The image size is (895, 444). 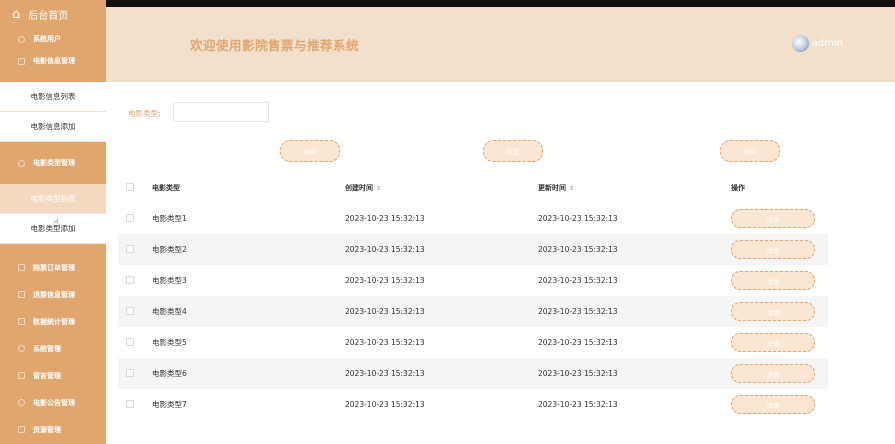 What do you see at coordinates (53, 199) in the screenshot?
I see `sidebar-sub-movie-type-list: 电影类型列表` at bounding box center [53, 199].